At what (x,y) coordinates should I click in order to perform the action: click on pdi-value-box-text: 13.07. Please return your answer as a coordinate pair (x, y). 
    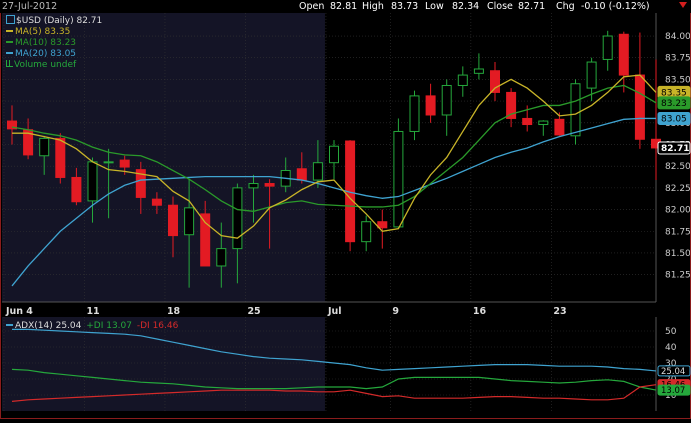
    Looking at the image, I should click on (673, 391).